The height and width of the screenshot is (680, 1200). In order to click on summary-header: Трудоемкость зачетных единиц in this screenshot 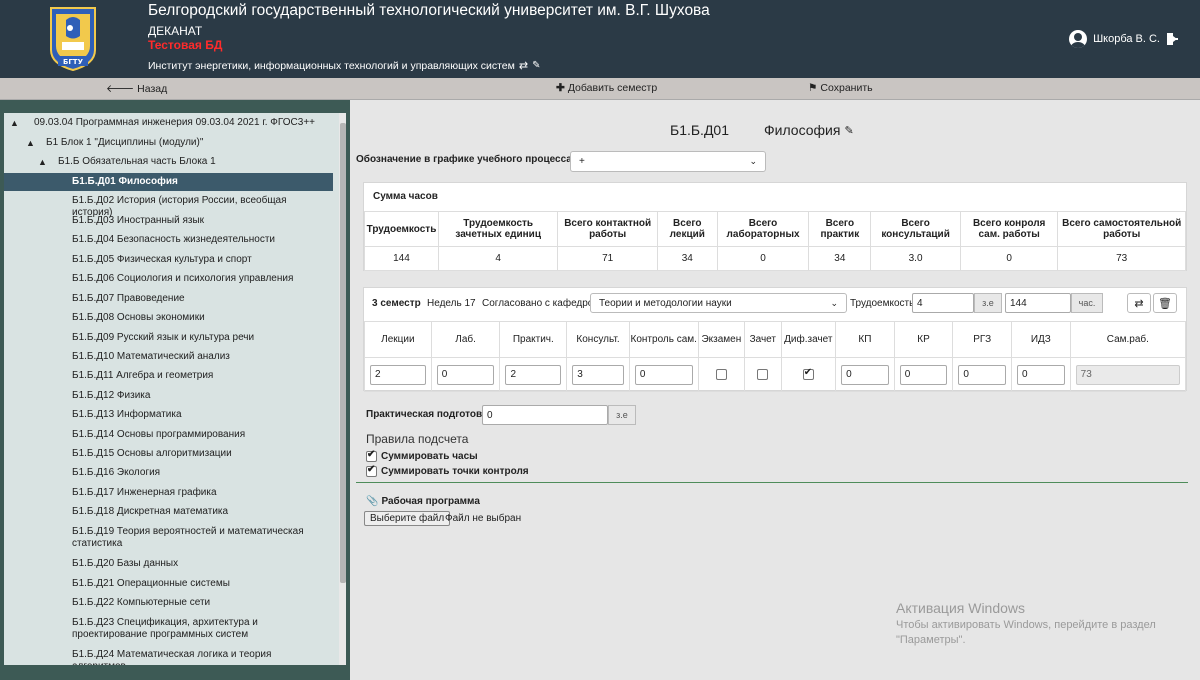, I will do `click(498, 229)`.